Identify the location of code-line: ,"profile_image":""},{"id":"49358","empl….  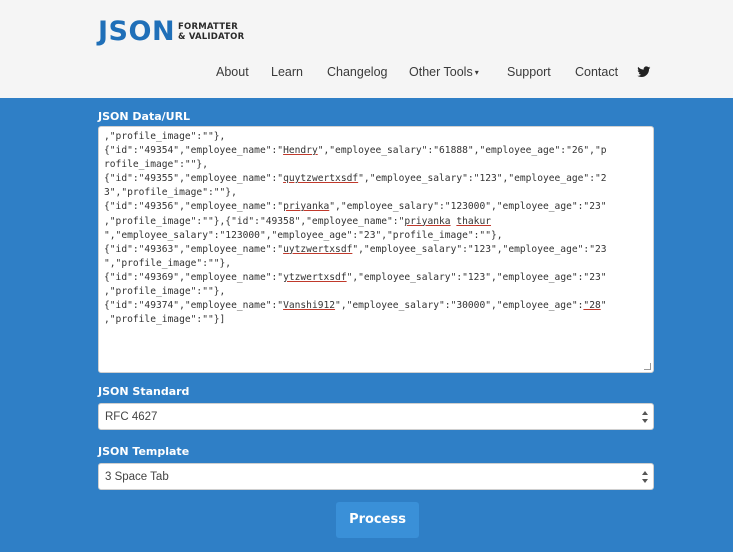
(376, 222).